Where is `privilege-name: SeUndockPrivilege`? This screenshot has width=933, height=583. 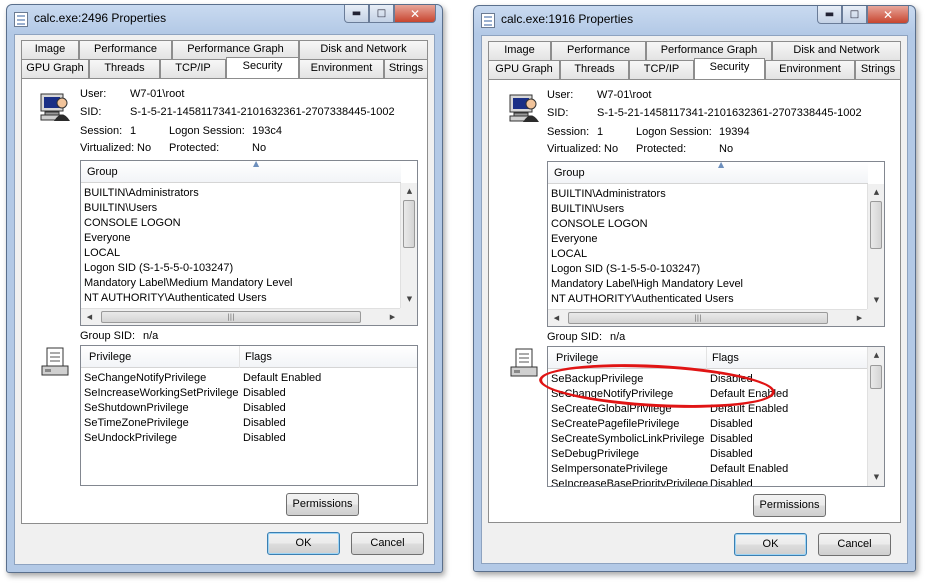
privilege-name: SeUndockPrivilege is located at coordinates (130, 438).